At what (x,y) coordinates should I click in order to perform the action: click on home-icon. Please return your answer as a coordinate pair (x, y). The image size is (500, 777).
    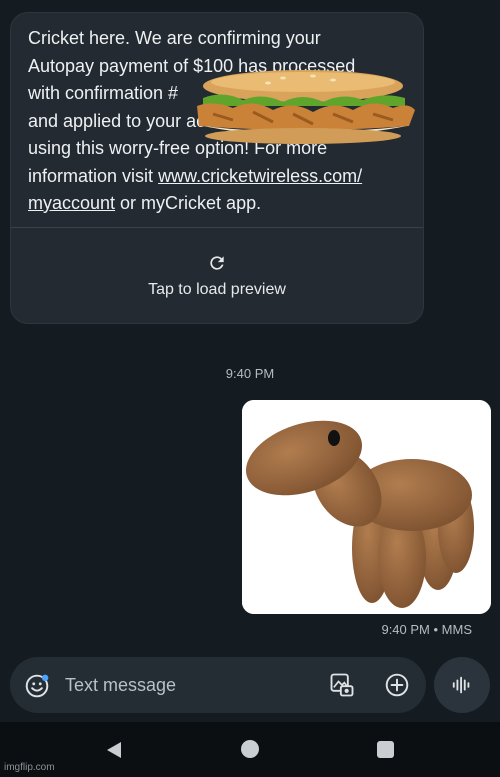
    Looking at the image, I should click on (250, 749).